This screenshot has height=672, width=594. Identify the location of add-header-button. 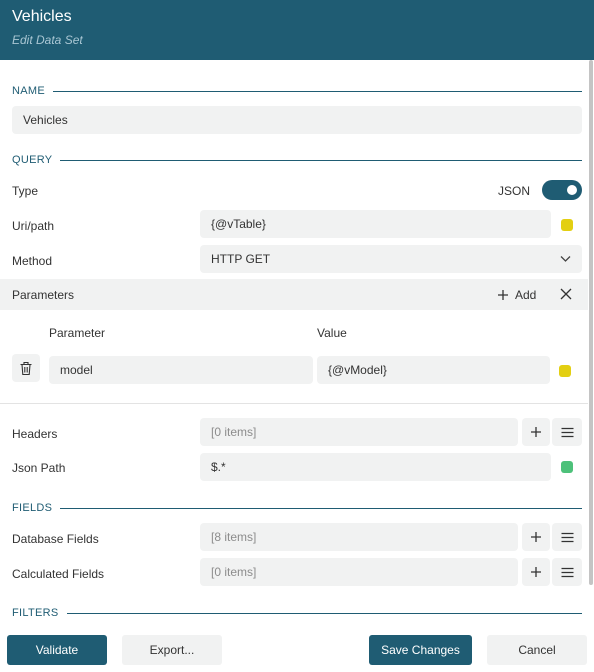
(536, 432).